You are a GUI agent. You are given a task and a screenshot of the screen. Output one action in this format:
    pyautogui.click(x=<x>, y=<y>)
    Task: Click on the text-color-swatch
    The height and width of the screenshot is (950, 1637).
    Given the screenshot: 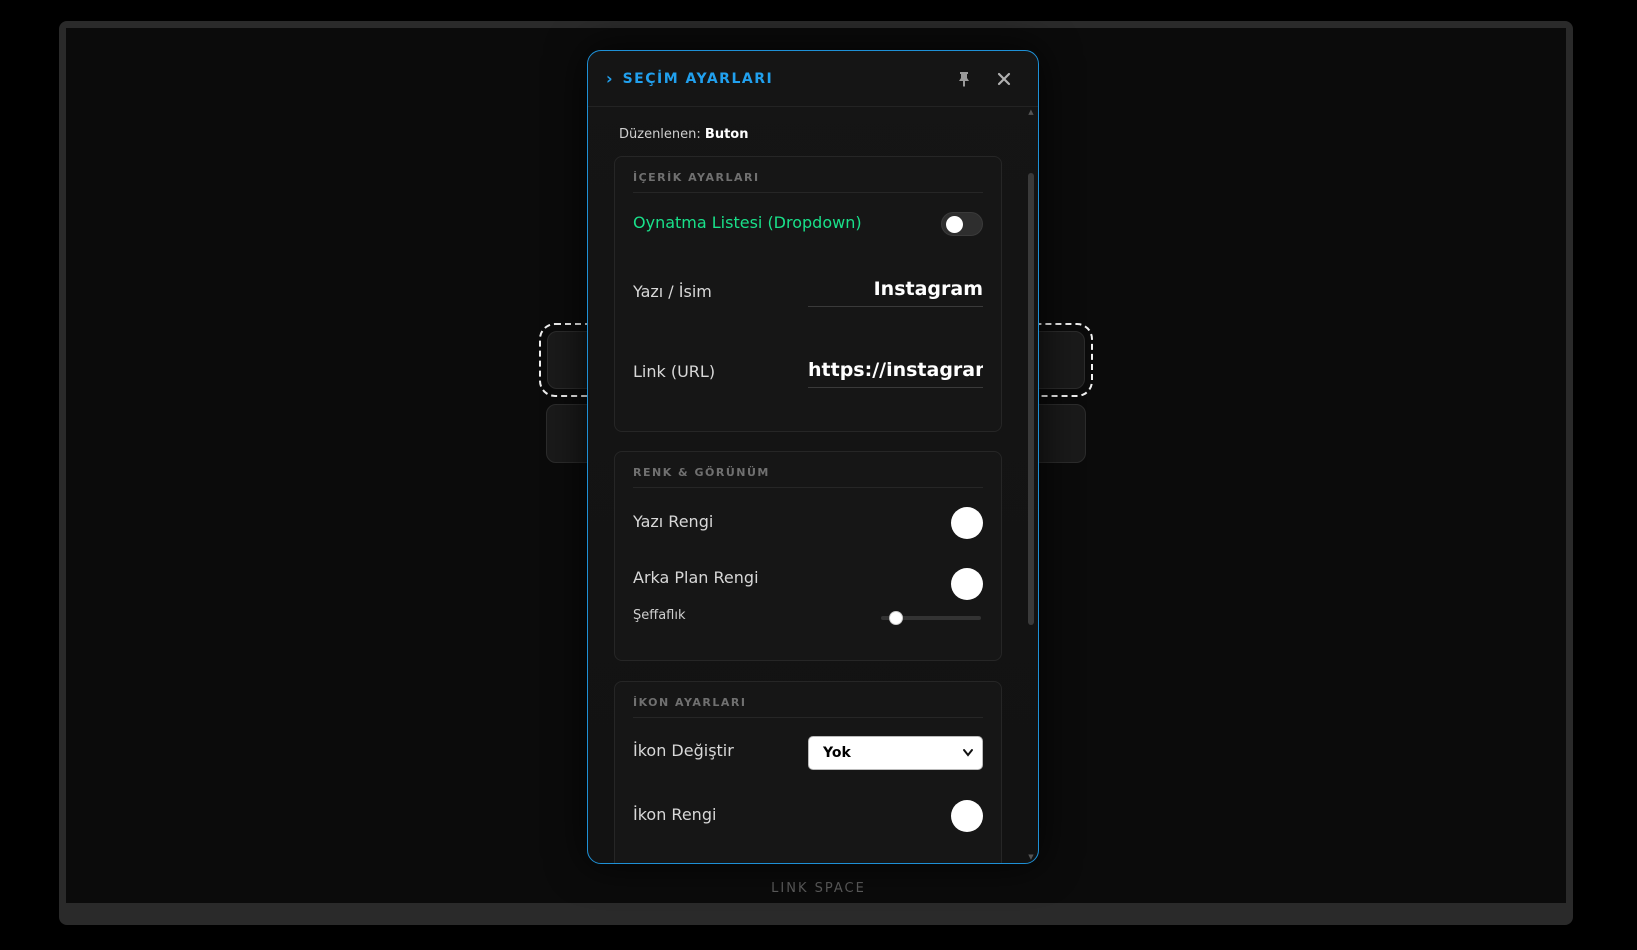 What is the action you would take?
    pyautogui.click(x=967, y=523)
    